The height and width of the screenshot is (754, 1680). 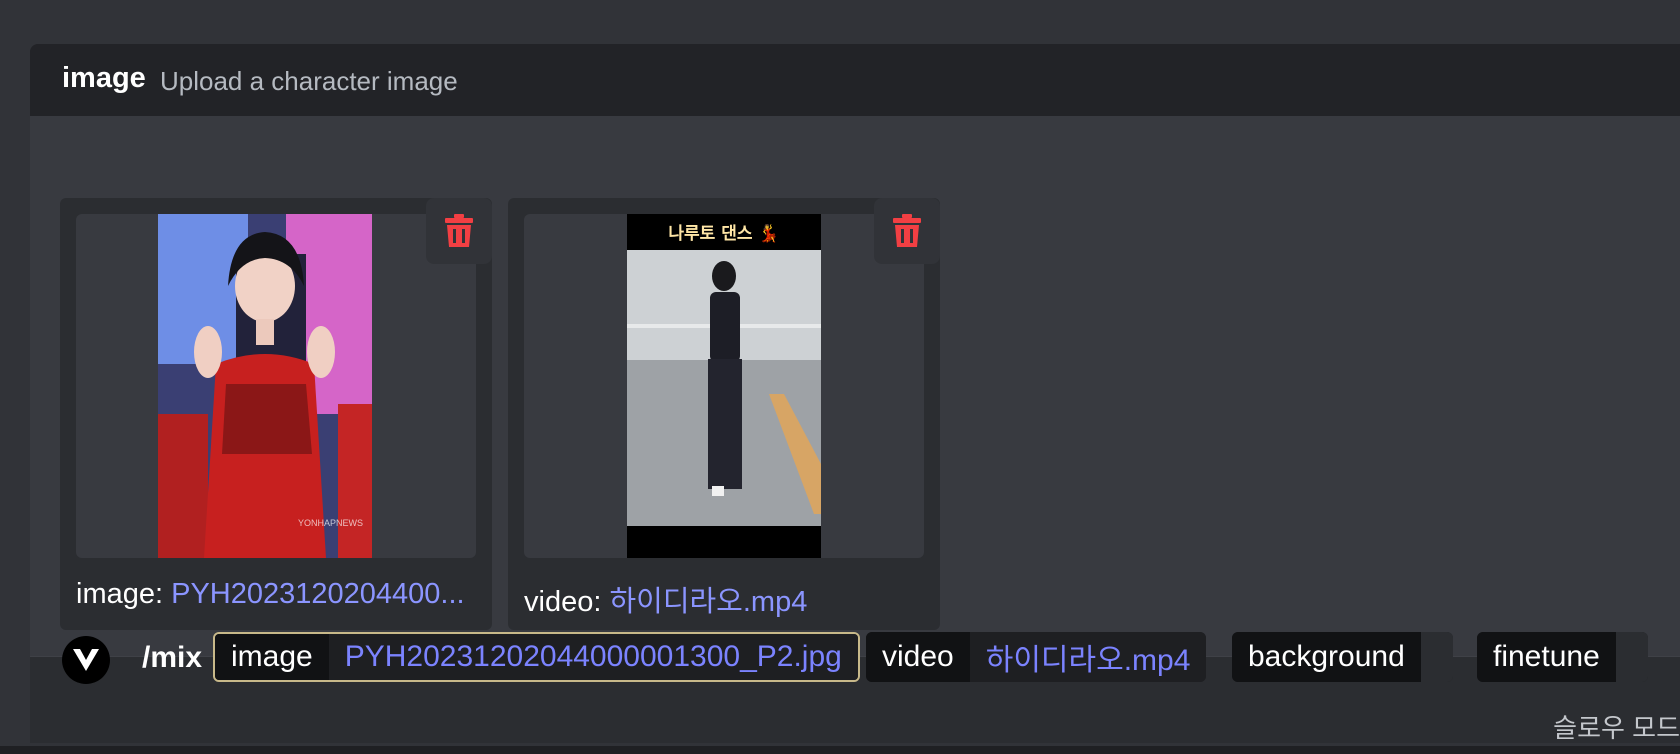 What do you see at coordinates (1088, 657) in the screenshot?
I see `param-value: 하이디라오.mp4` at bounding box center [1088, 657].